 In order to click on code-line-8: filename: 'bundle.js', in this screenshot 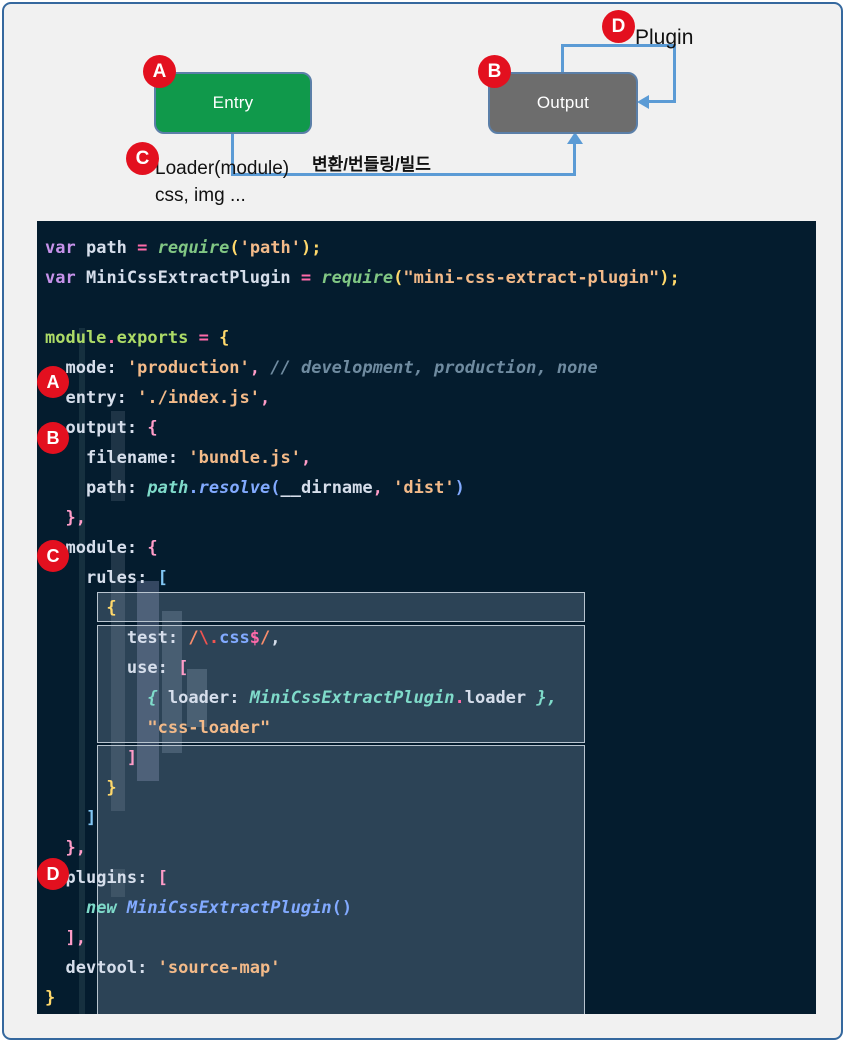, I will do `click(198, 458)`.